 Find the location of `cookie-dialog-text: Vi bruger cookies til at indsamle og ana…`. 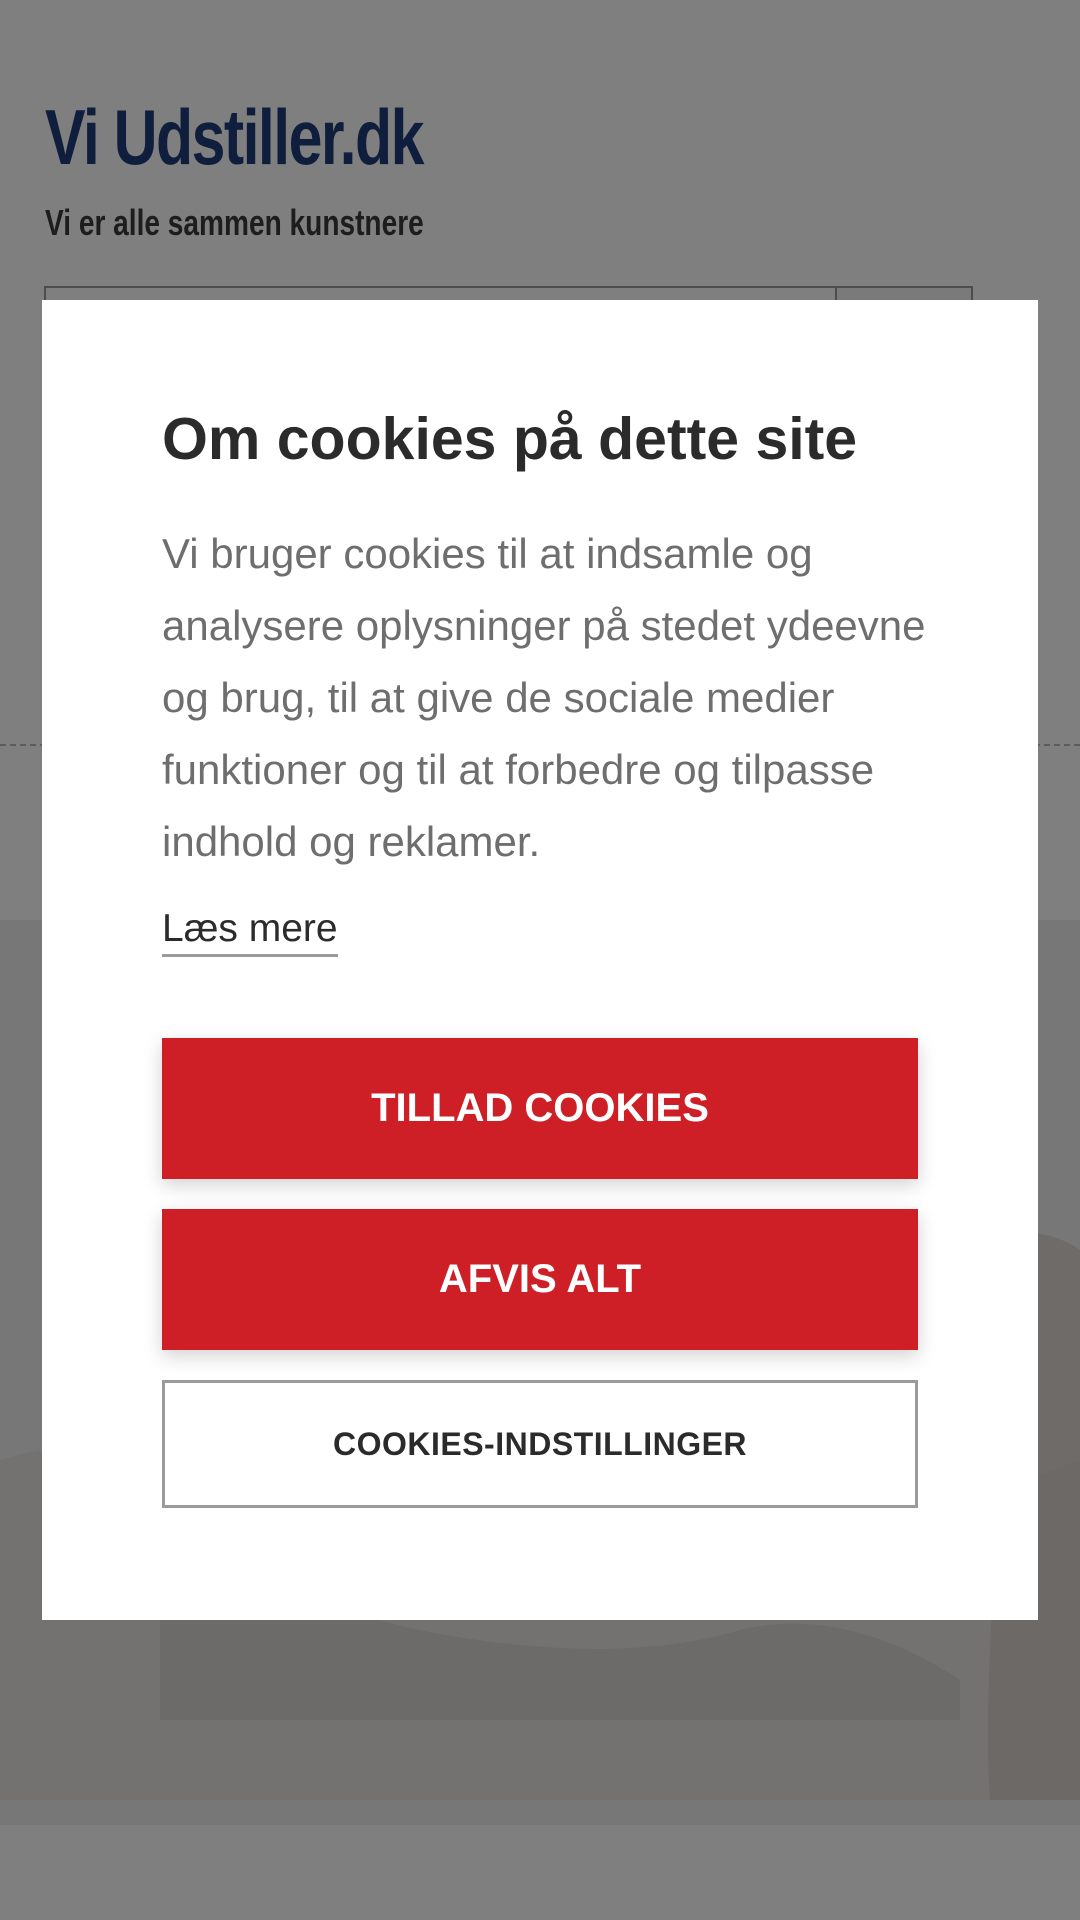

cookie-dialog-text: Vi bruger cookies til at indsamle og ana… is located at coordinates (544, 697).